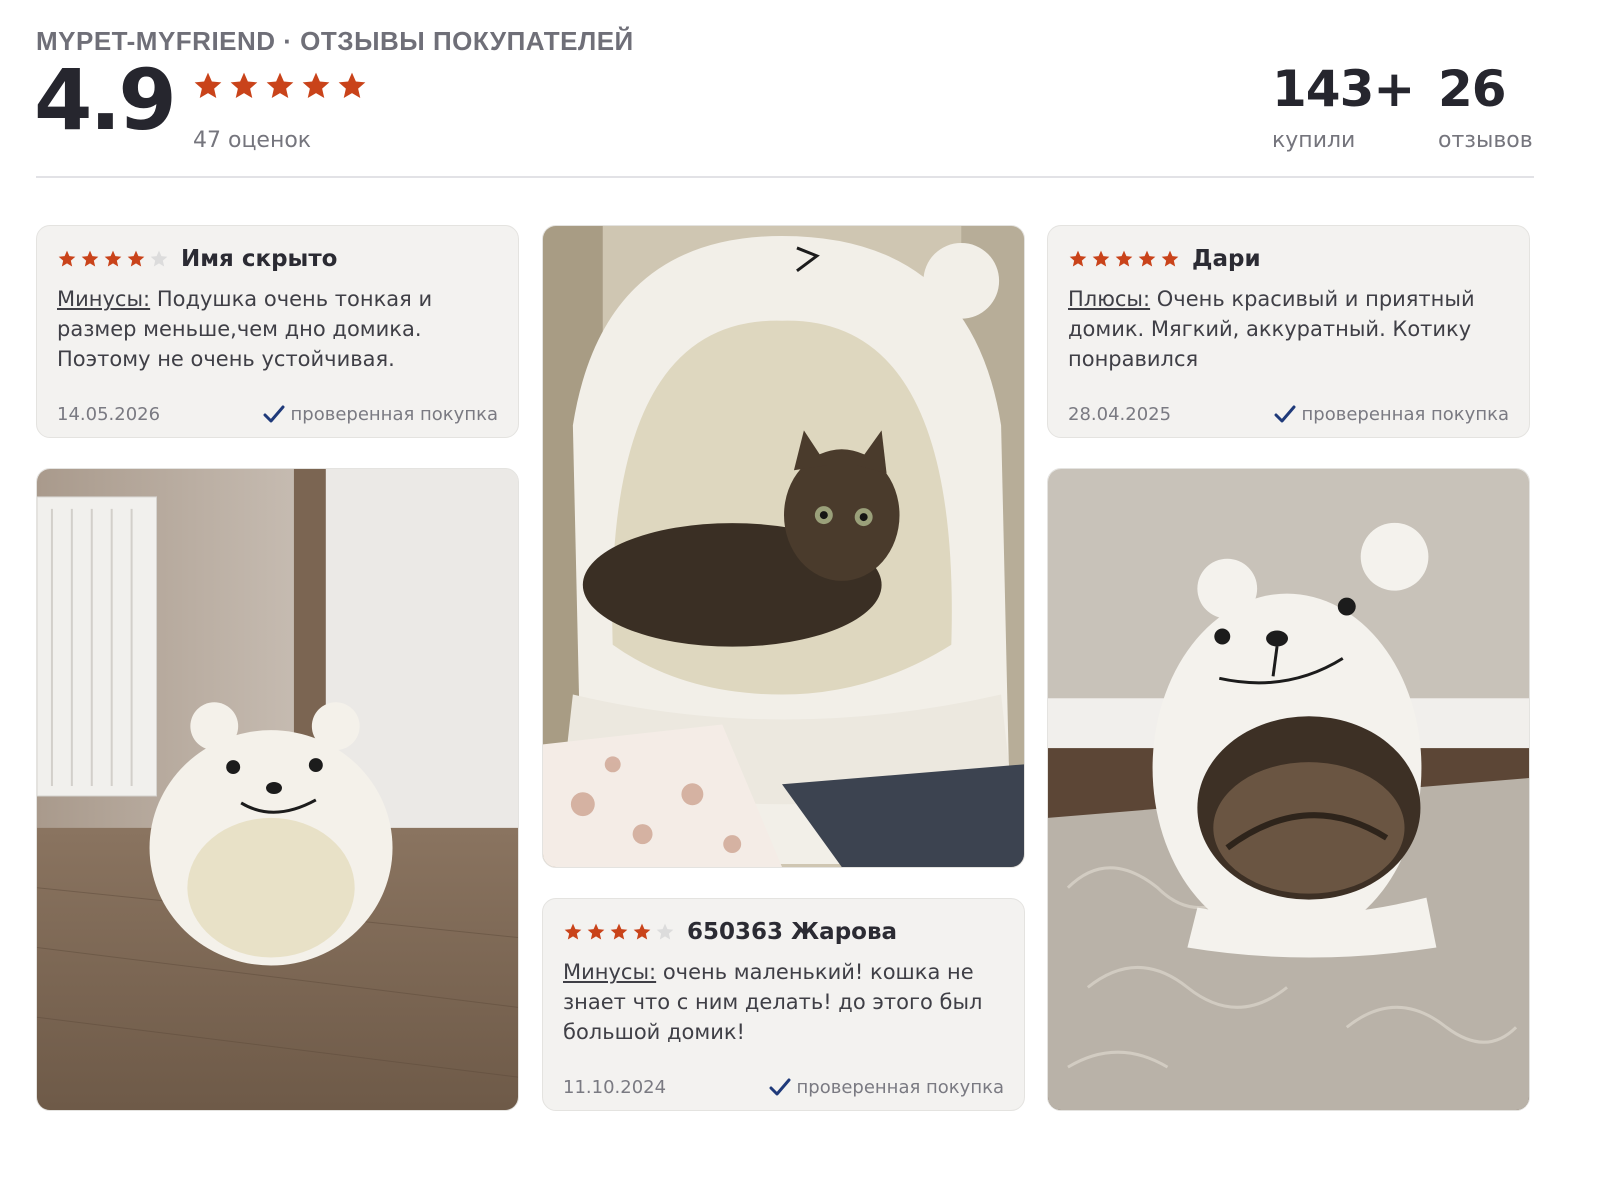 The width and height of the screenshot is (1600, 1200). Describe the element at coordinates (1226, 259) in the screenshot. I see `review-author: Дари` at that location.